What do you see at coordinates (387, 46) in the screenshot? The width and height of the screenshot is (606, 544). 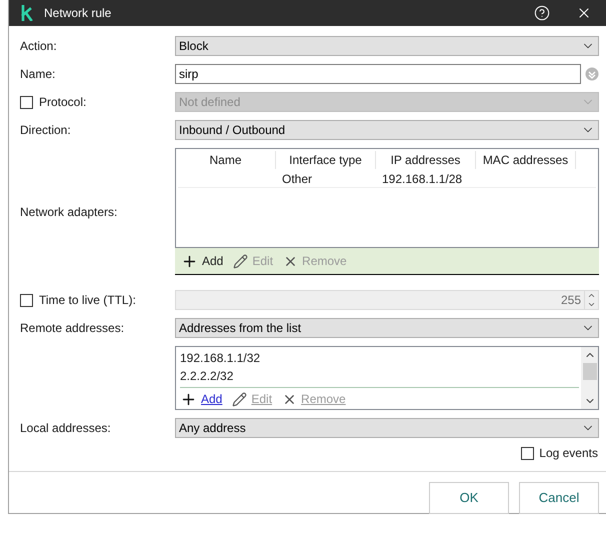 I see `dropdown: Block` at bounding box center [387, 46].